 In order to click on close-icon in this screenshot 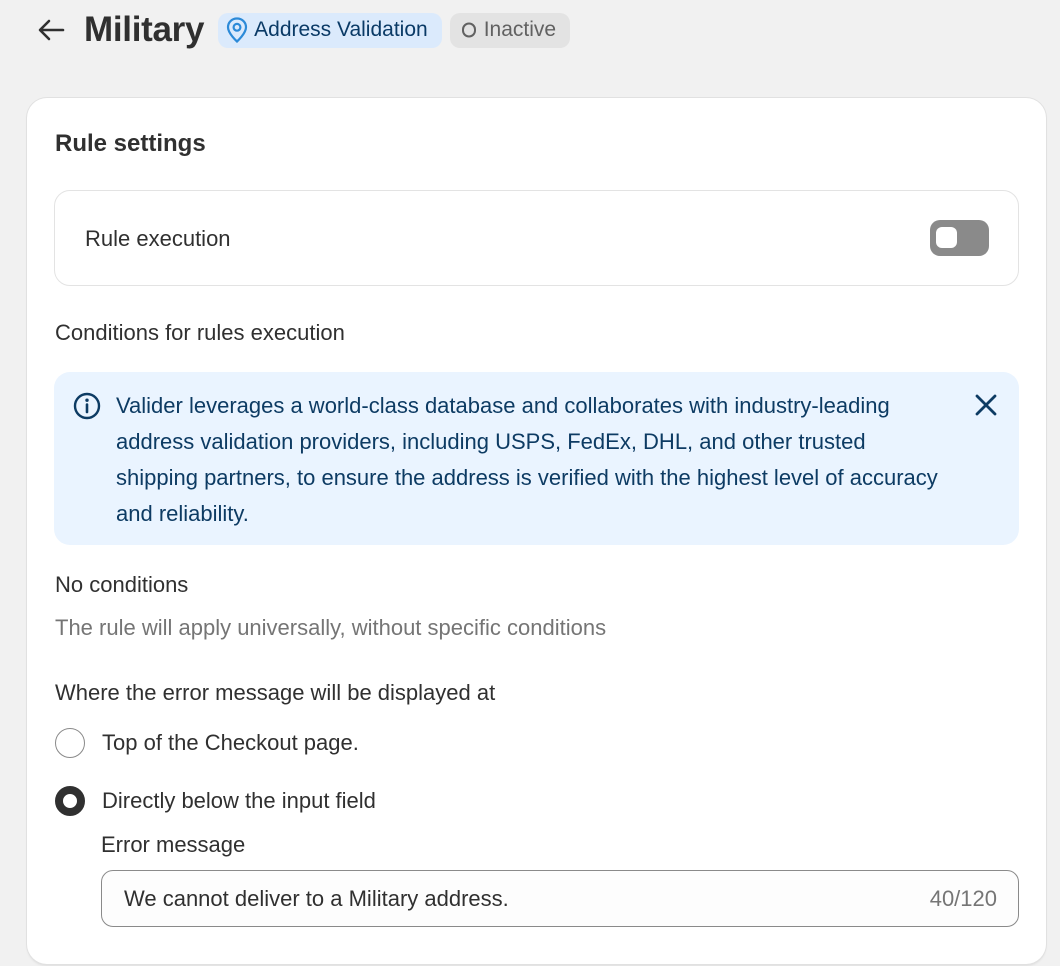, I will do `click(986, 405)`.